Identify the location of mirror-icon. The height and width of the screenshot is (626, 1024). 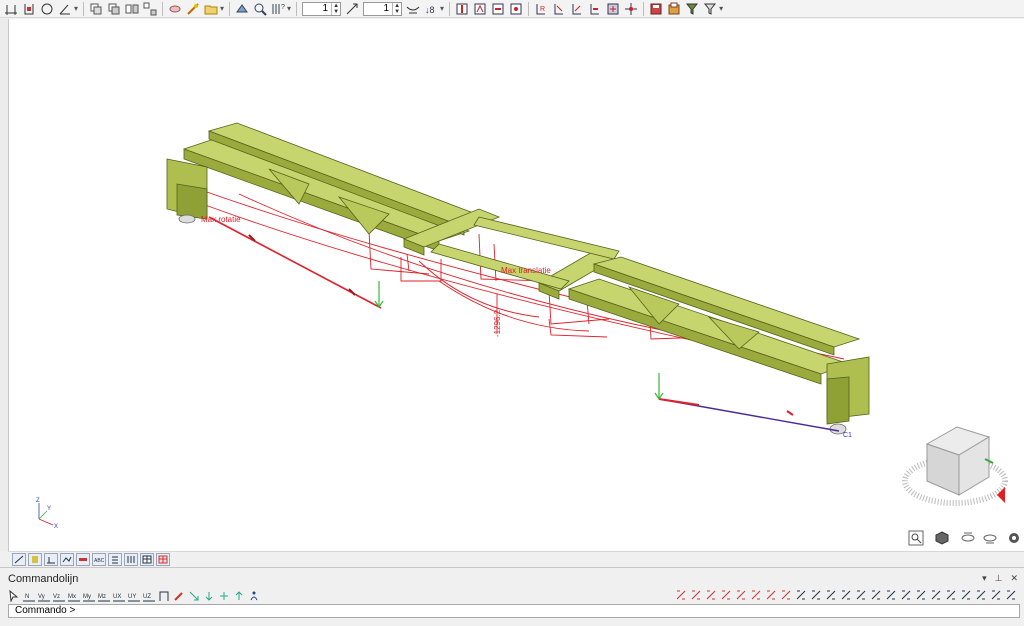
(132, 9).